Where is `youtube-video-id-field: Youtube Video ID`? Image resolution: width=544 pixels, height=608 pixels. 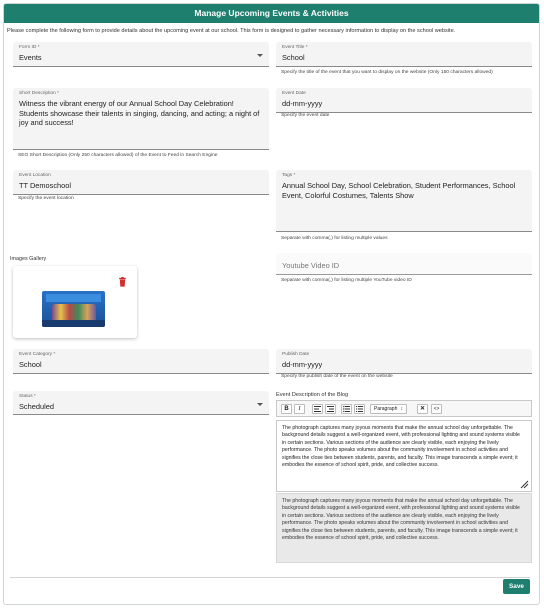
youtube-video-id-field: Youtube Video ID is located at coordinates (404, 264).